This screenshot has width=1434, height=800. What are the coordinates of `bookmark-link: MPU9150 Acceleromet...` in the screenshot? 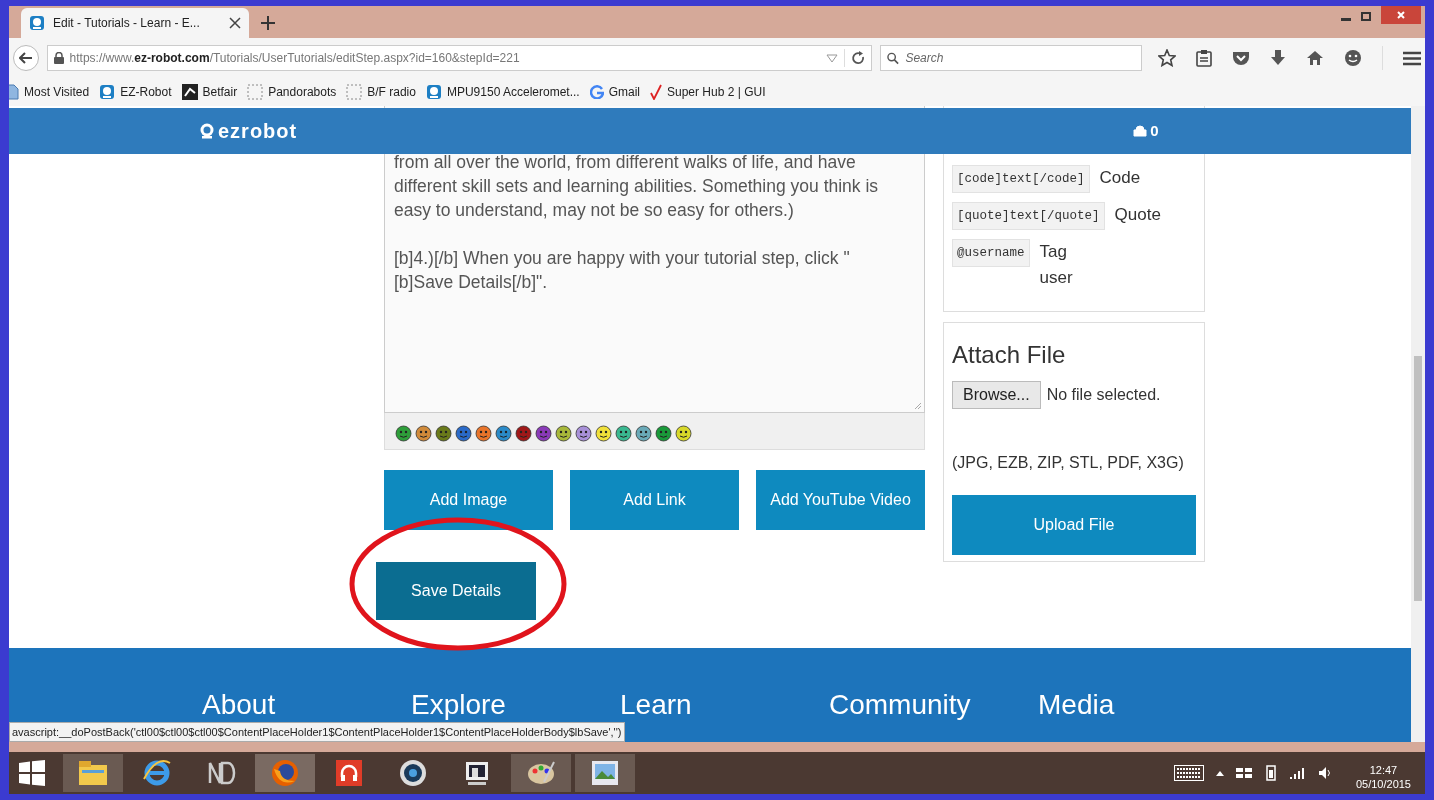 It's located at (513, 92).